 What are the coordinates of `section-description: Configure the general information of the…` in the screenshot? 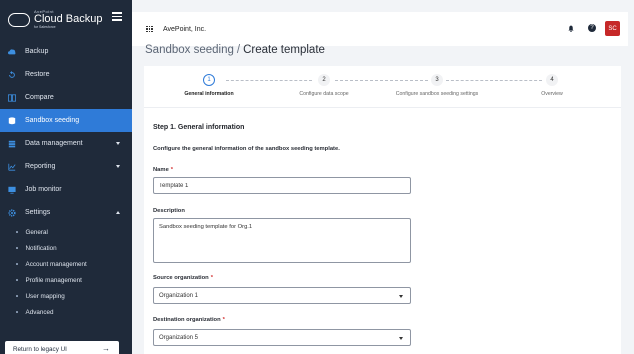 It's located at (246, 149).